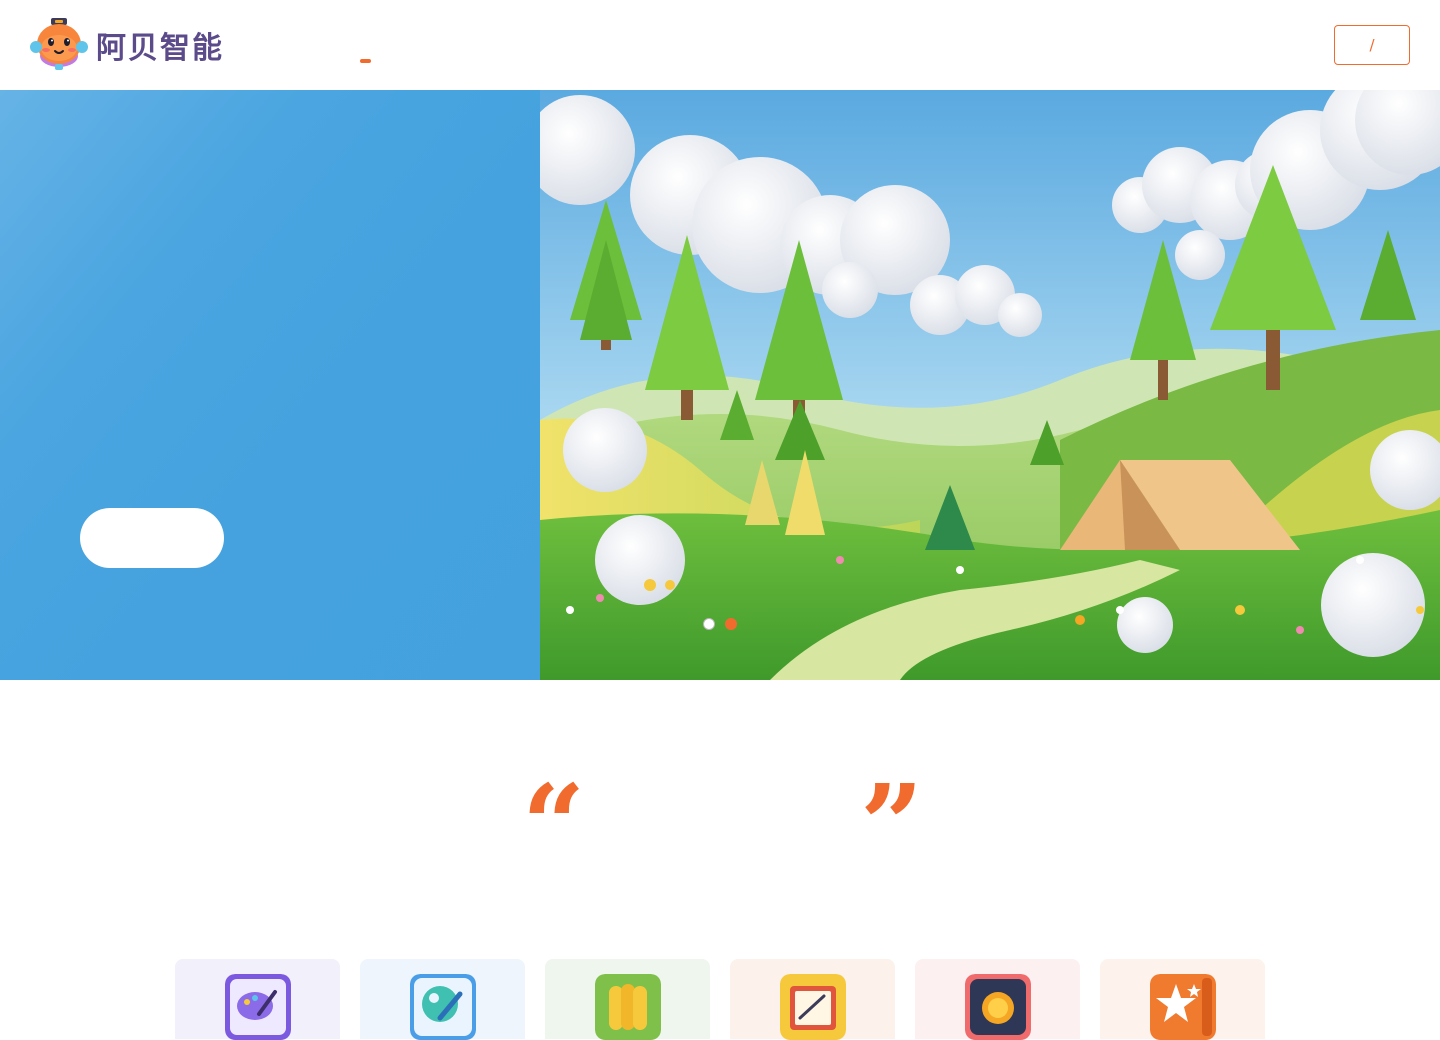  Describe the element at coordinates (160, 48) in the screenshot. I see `brand-name: 阿贝智能` at that location.